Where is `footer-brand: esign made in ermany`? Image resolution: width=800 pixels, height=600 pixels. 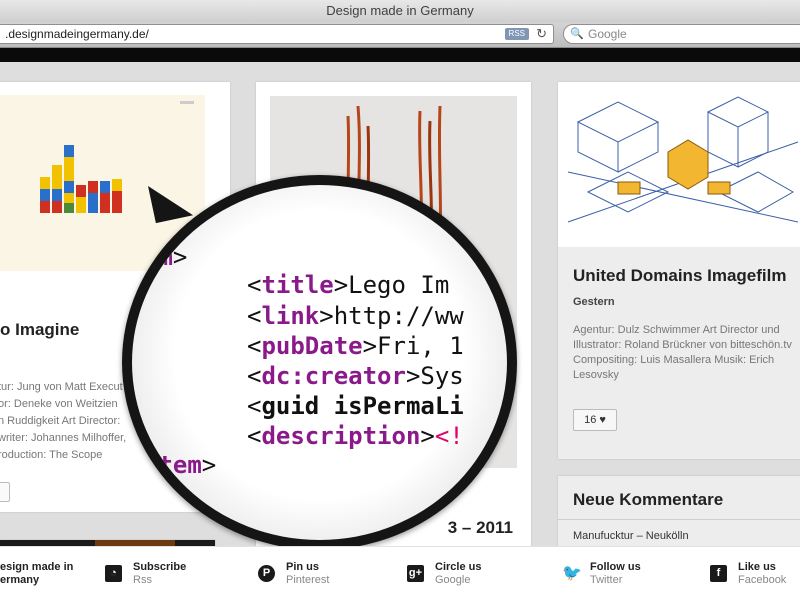 footer-brand: esign made in ermany is located at coordinates (36, 574).